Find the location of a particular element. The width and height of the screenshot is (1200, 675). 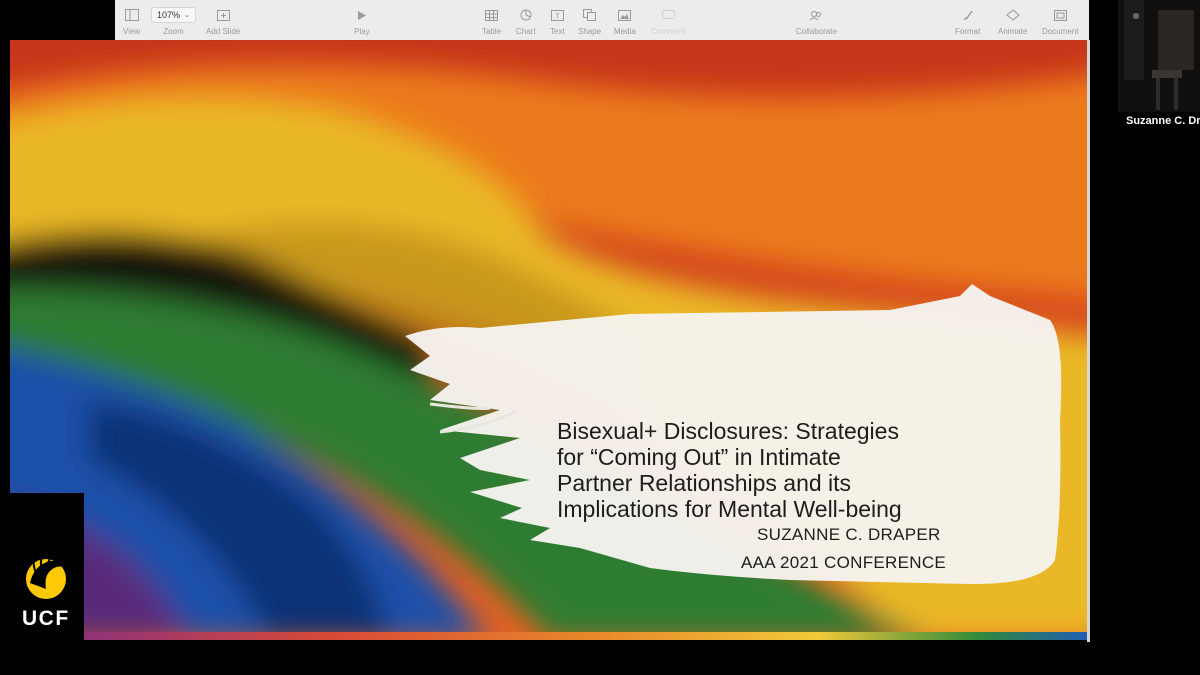

table-button: Table is located at coordinates (491, 21).